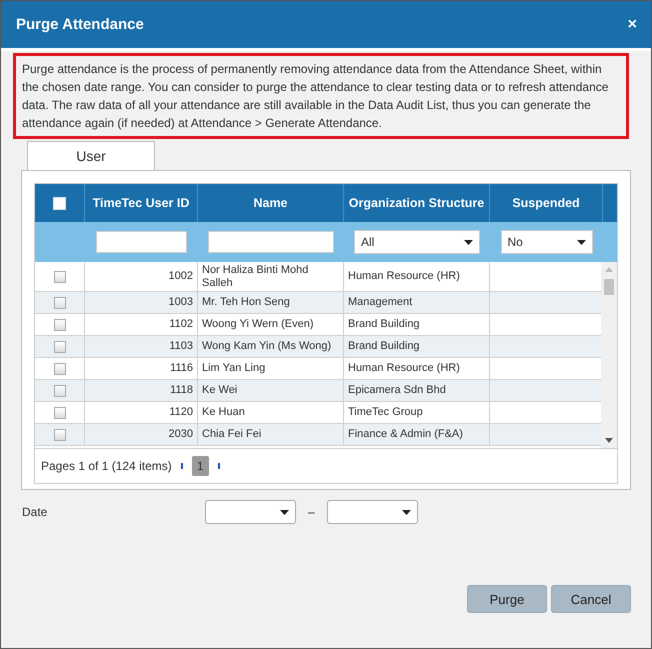  Describe the element at coordinates (219, 466) in the screenshot. I see `next-page-icon` at that location.